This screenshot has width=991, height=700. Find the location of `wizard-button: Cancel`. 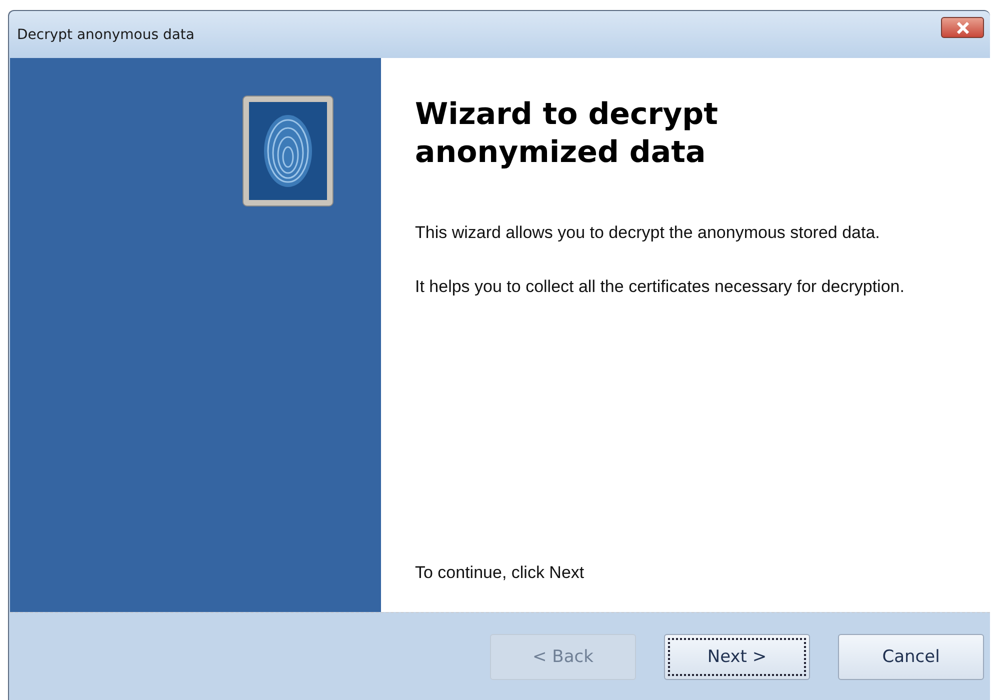

wizard-button: Cancel is located at coordinates (911, 657).